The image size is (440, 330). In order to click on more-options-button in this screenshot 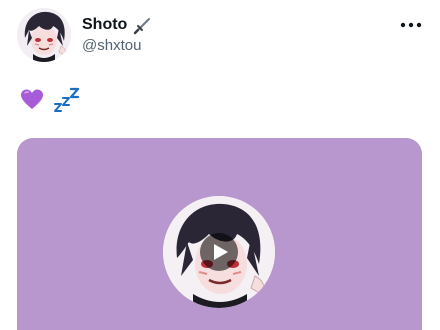, I will do `click(411, 25)`.